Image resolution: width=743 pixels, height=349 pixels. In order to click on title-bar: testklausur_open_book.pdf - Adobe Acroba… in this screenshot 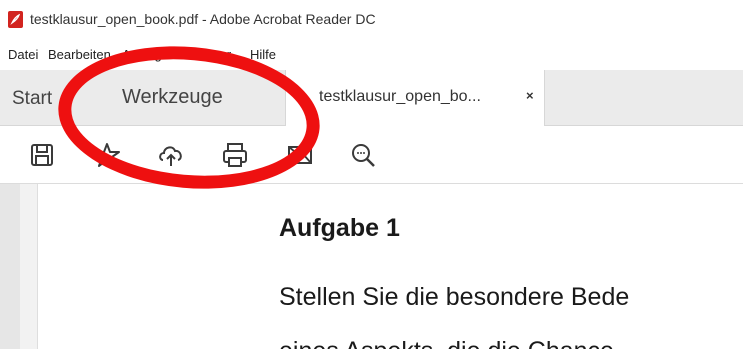, I will do `click(371, 20)`.